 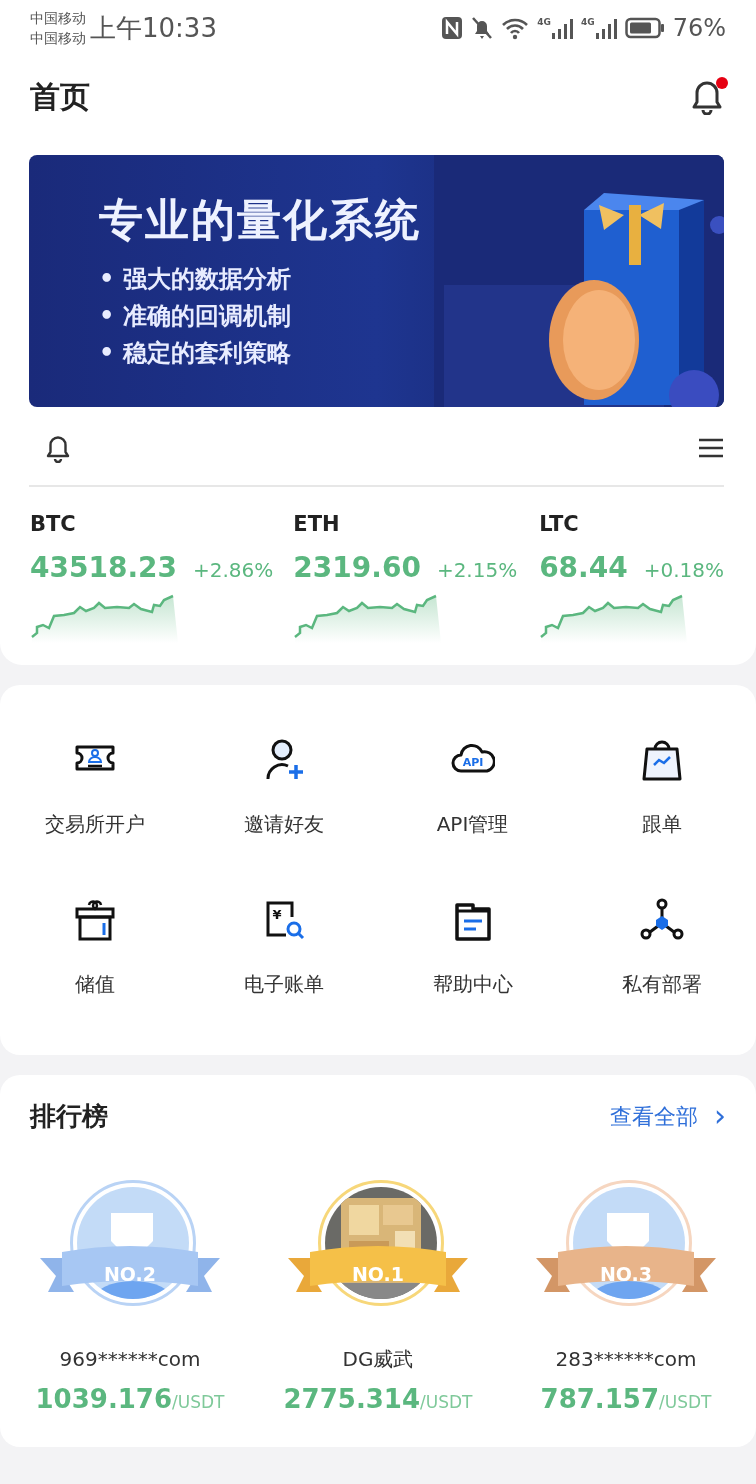 I want to click on nfc-icon, so click(x=452, y=28).